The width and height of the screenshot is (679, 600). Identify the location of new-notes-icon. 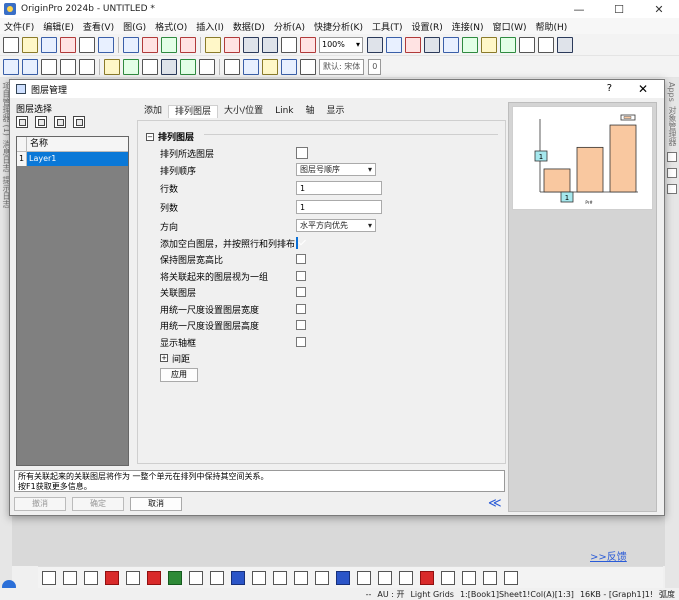
(150, 44).